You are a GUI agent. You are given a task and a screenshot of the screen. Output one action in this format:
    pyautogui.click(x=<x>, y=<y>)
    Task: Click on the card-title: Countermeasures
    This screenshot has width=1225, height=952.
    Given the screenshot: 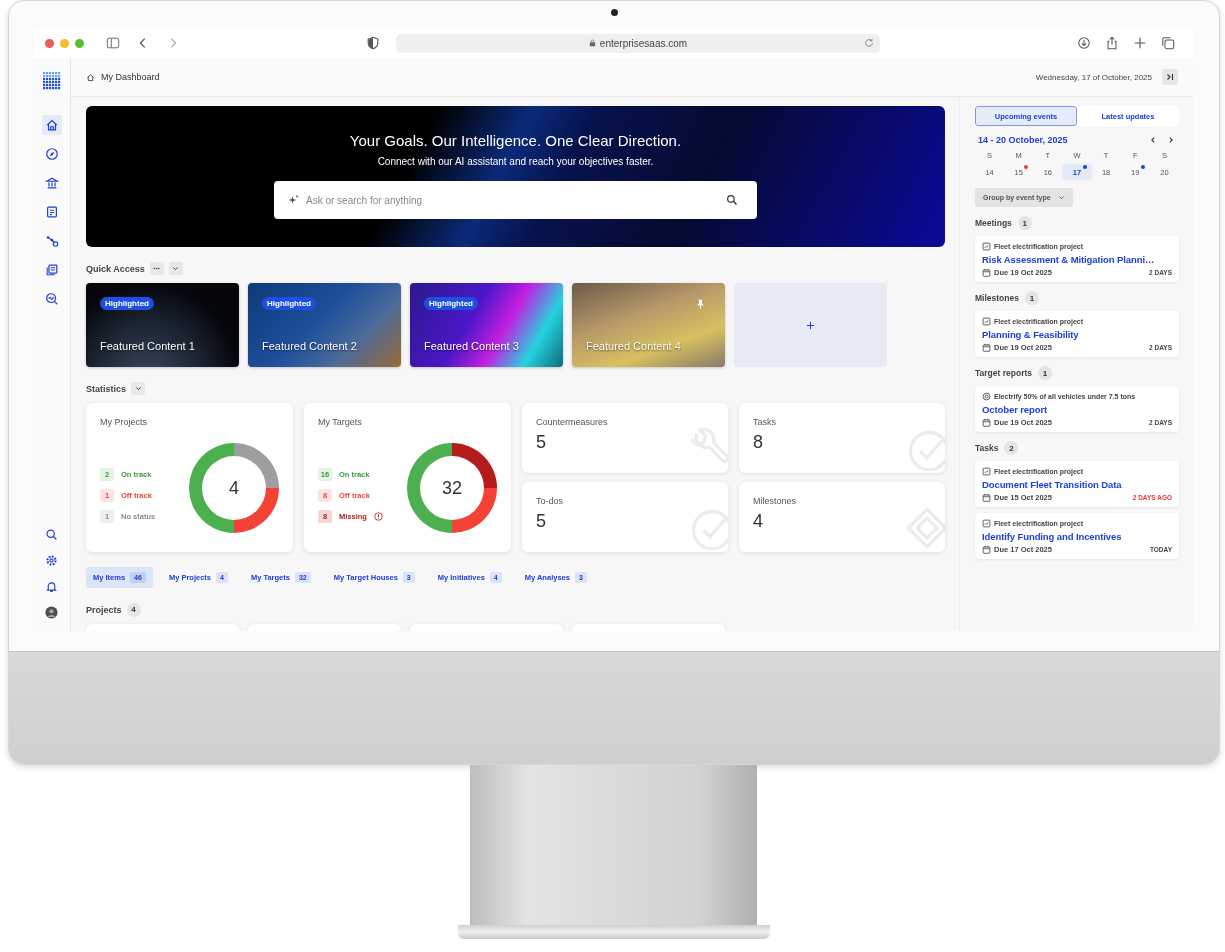 What is the action you would take?
    pyautogui.click(x=572, y=422)
    